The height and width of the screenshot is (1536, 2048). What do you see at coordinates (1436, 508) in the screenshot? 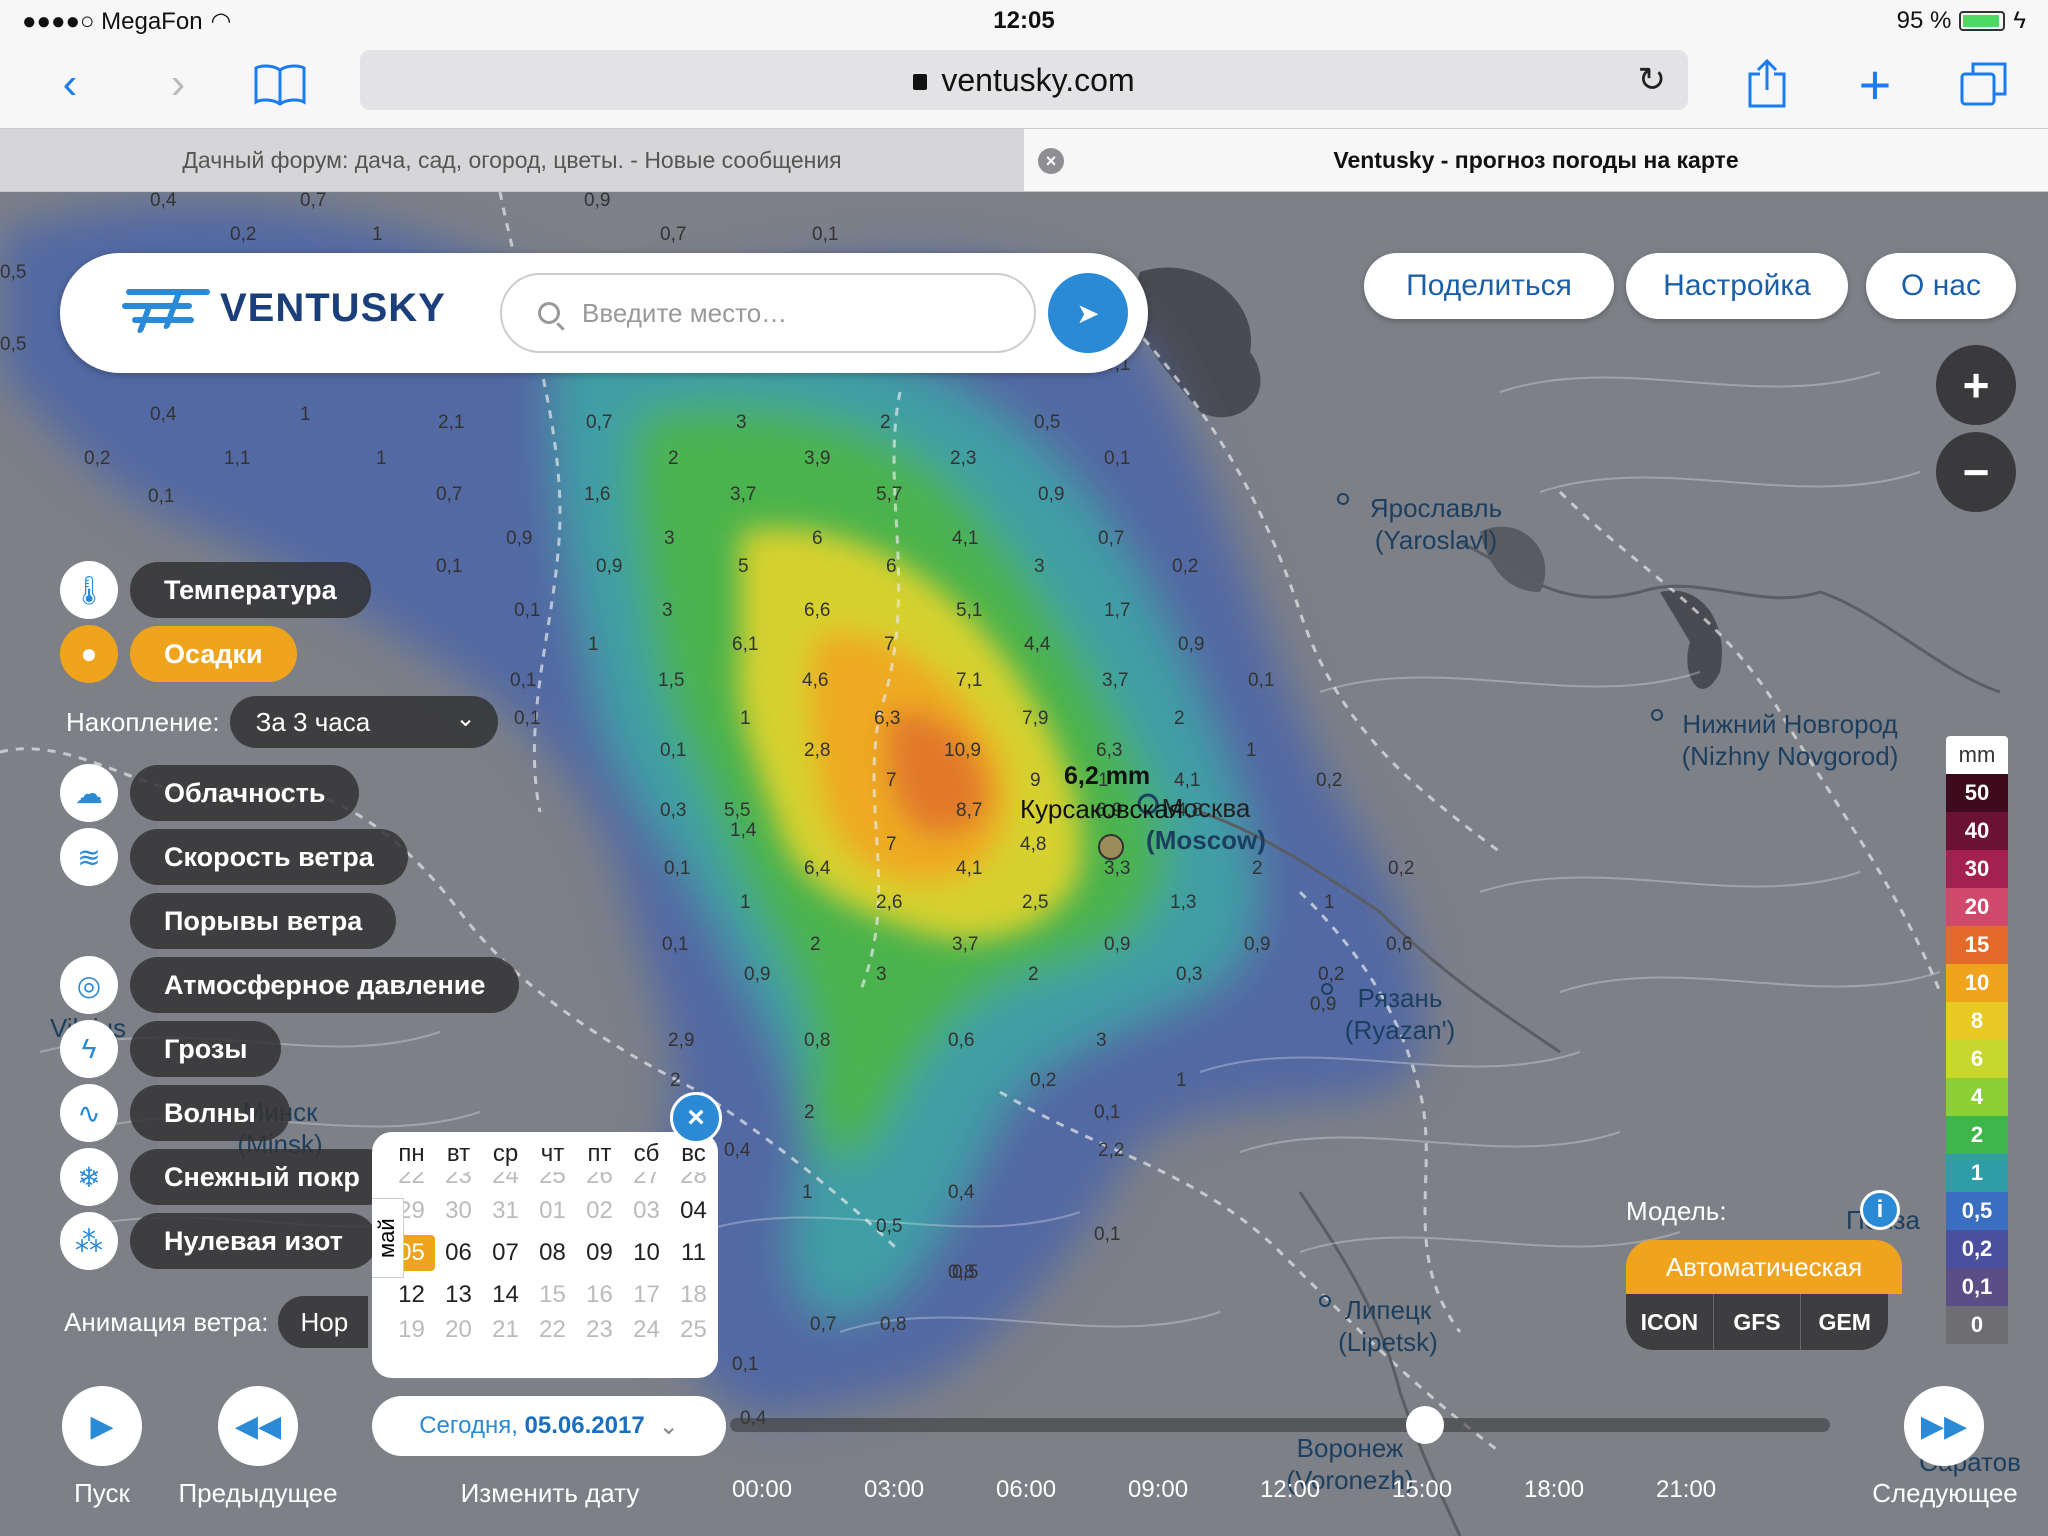
I see `city-name: Ярославль` at bounding box center [1436, 508].